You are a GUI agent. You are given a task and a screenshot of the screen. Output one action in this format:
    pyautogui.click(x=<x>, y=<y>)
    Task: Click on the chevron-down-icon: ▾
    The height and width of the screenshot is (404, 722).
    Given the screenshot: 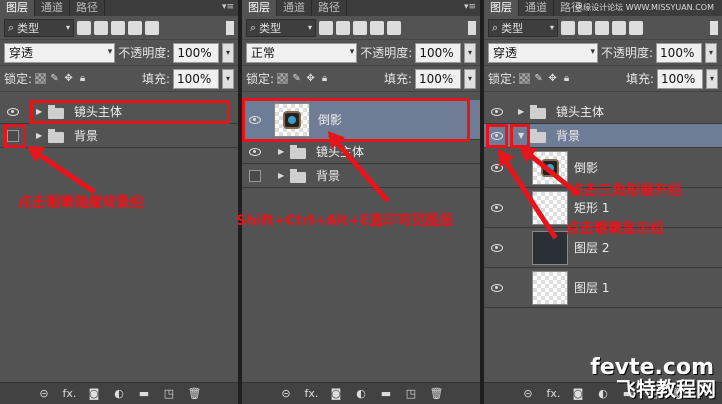 What is the action you would take?
    pyautogui.click(x=67, y=27)
    